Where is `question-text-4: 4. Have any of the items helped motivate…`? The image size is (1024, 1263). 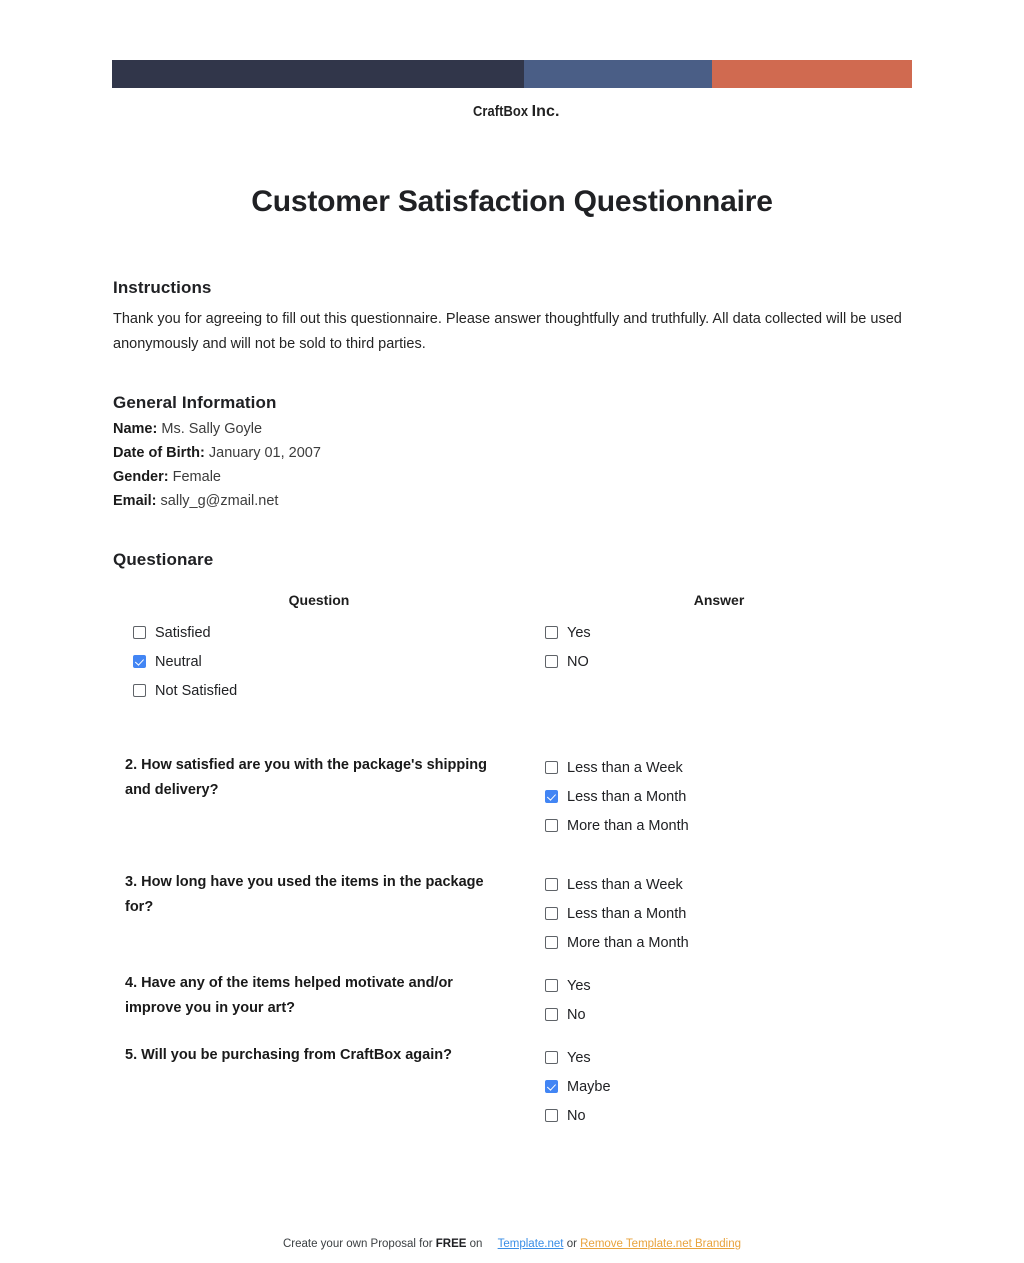
question-text-4: 4. Have any of the items helped motivate… is located at coordinates (289, 995).